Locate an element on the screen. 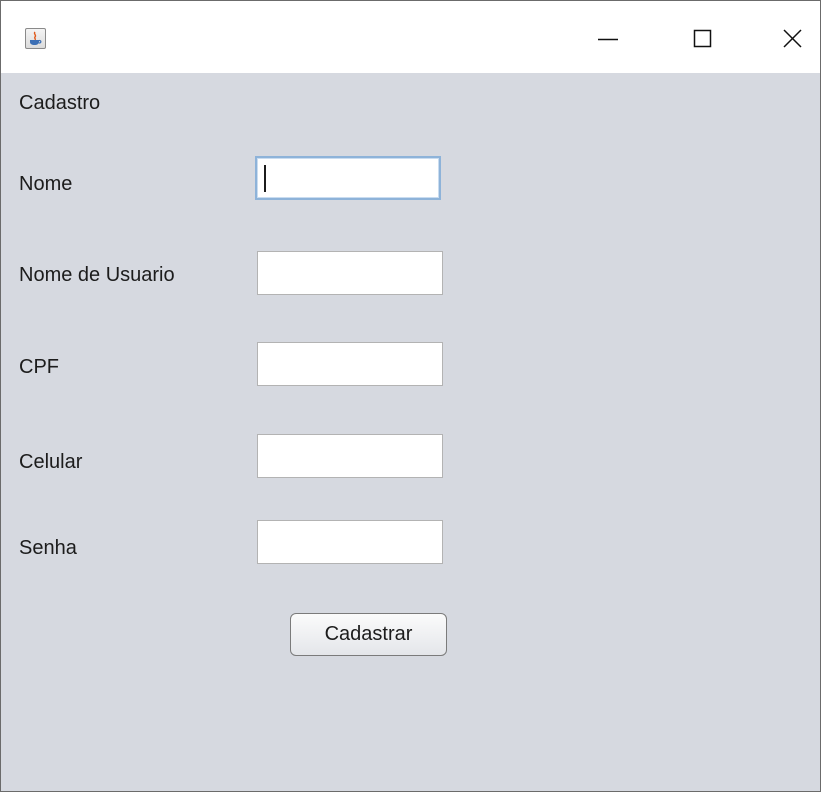 The width and height of the screenshot is (821, 792). celular-input is located at coordinates (350, 456).